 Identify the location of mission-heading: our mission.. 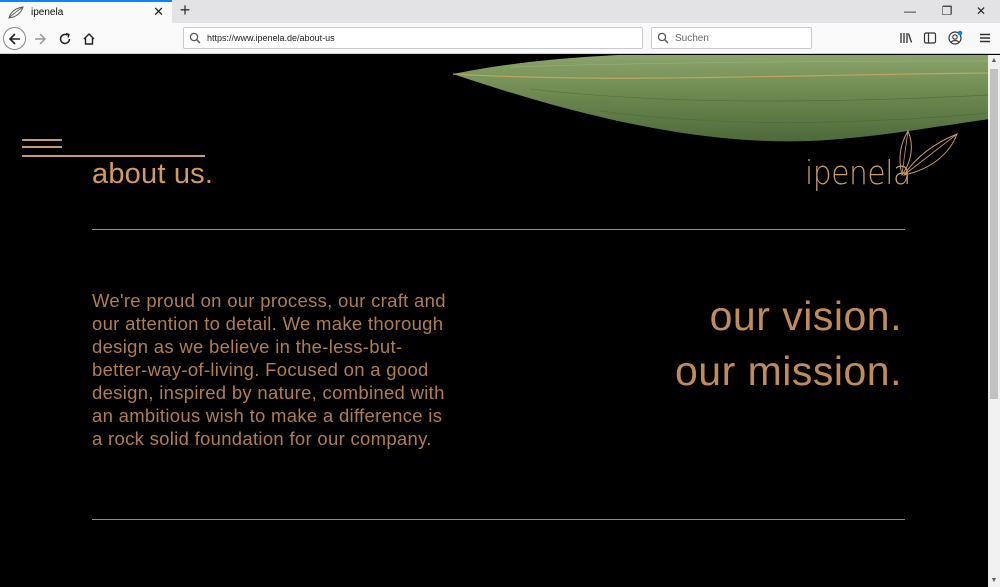
(788, 371).